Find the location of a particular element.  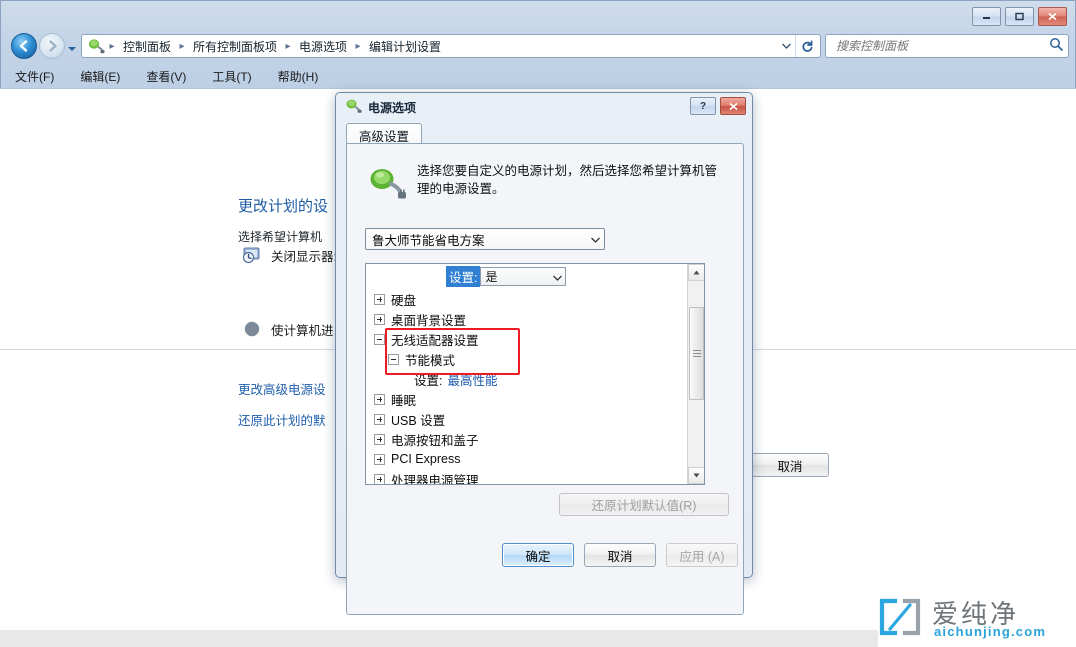

tree-item-label: 睡眠 is located at coordinates (404, 400).